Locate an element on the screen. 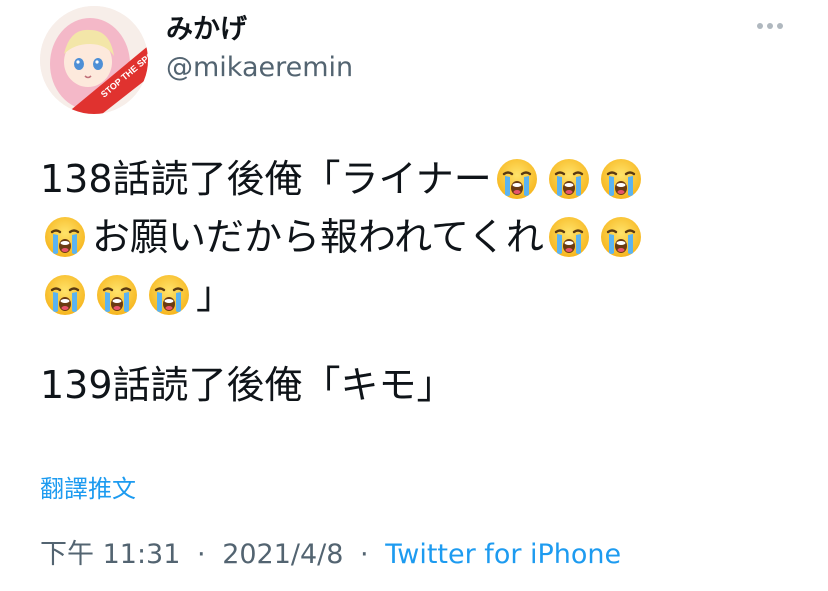 This screenshot has height=591, width=828. tweet-line-4: 139話読了後俺「キモ」 is located at coordinates (410, 385).